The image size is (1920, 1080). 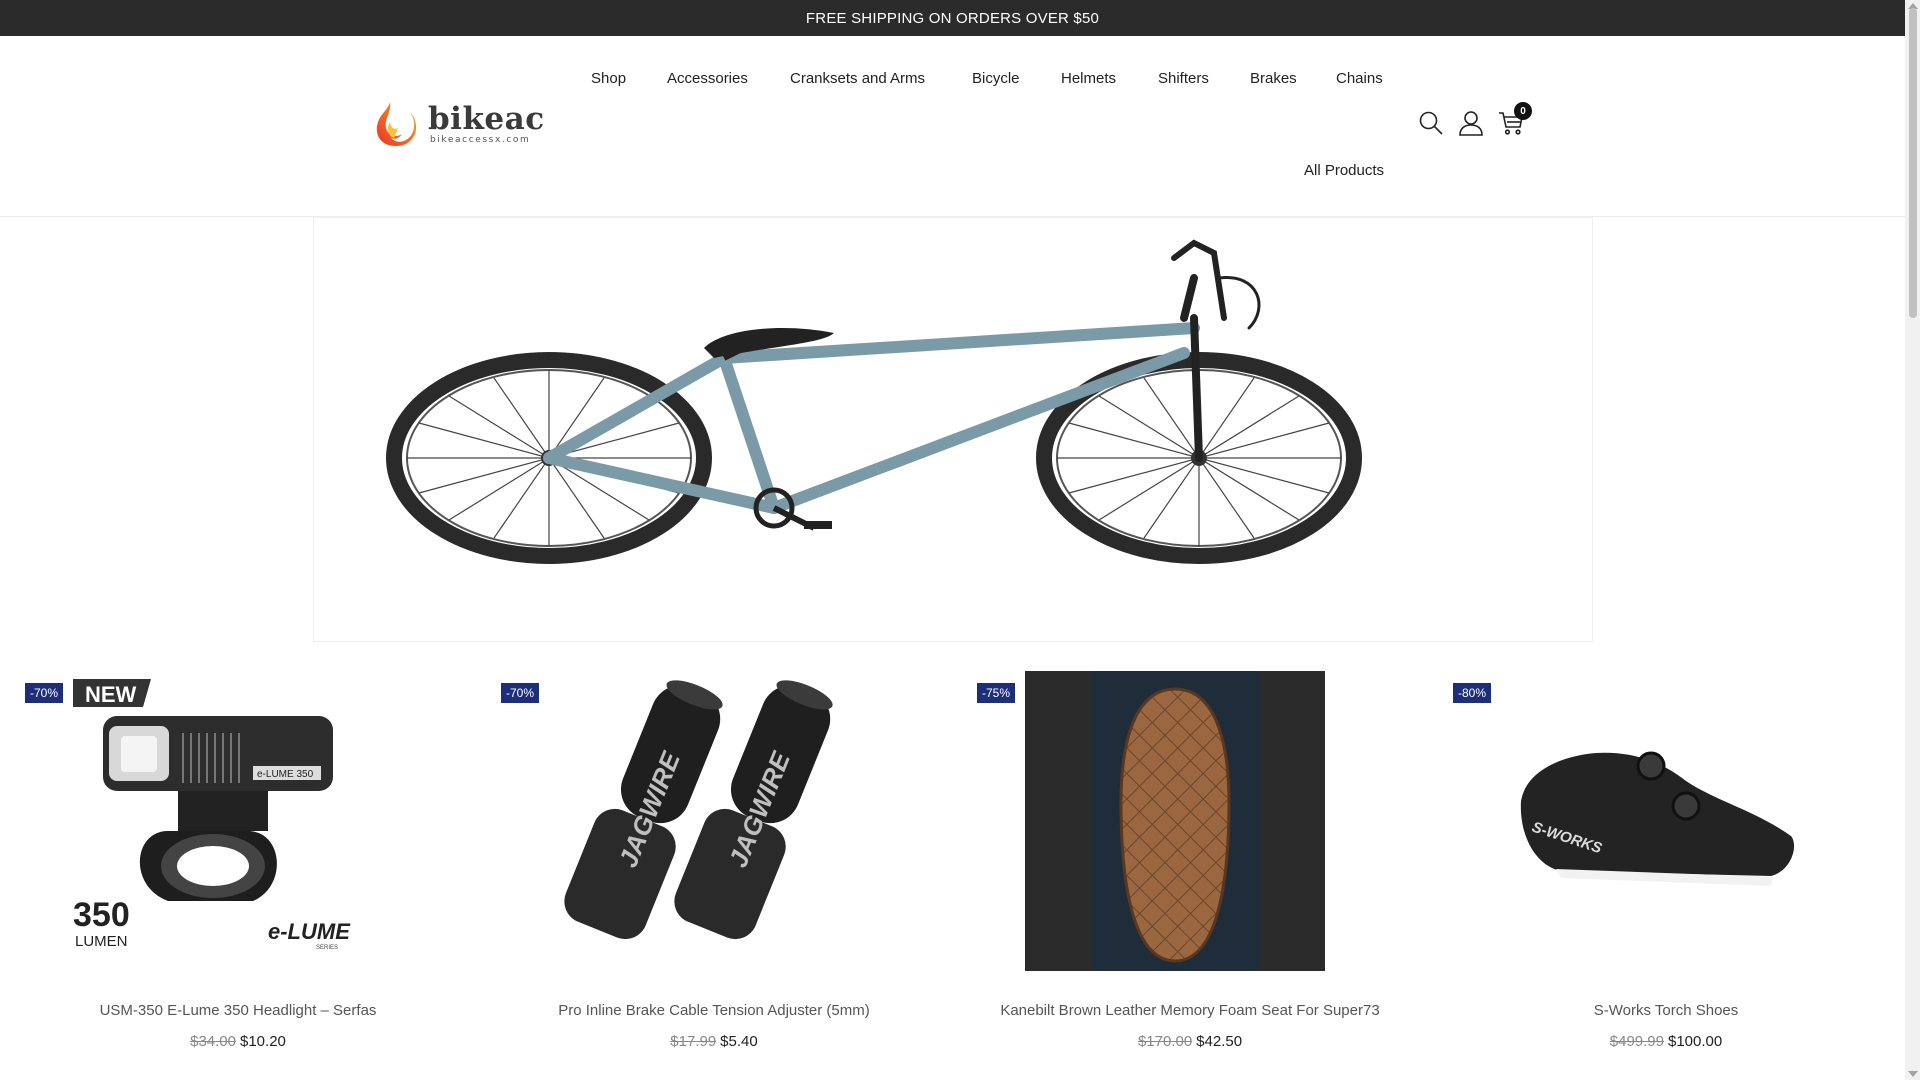 What do you see at coordinates (238, 1010) in the screenshot?
I see `product-name: USM-350 E-Lume 350 Headlight – Serfas` at bounding box center [238, 1010].